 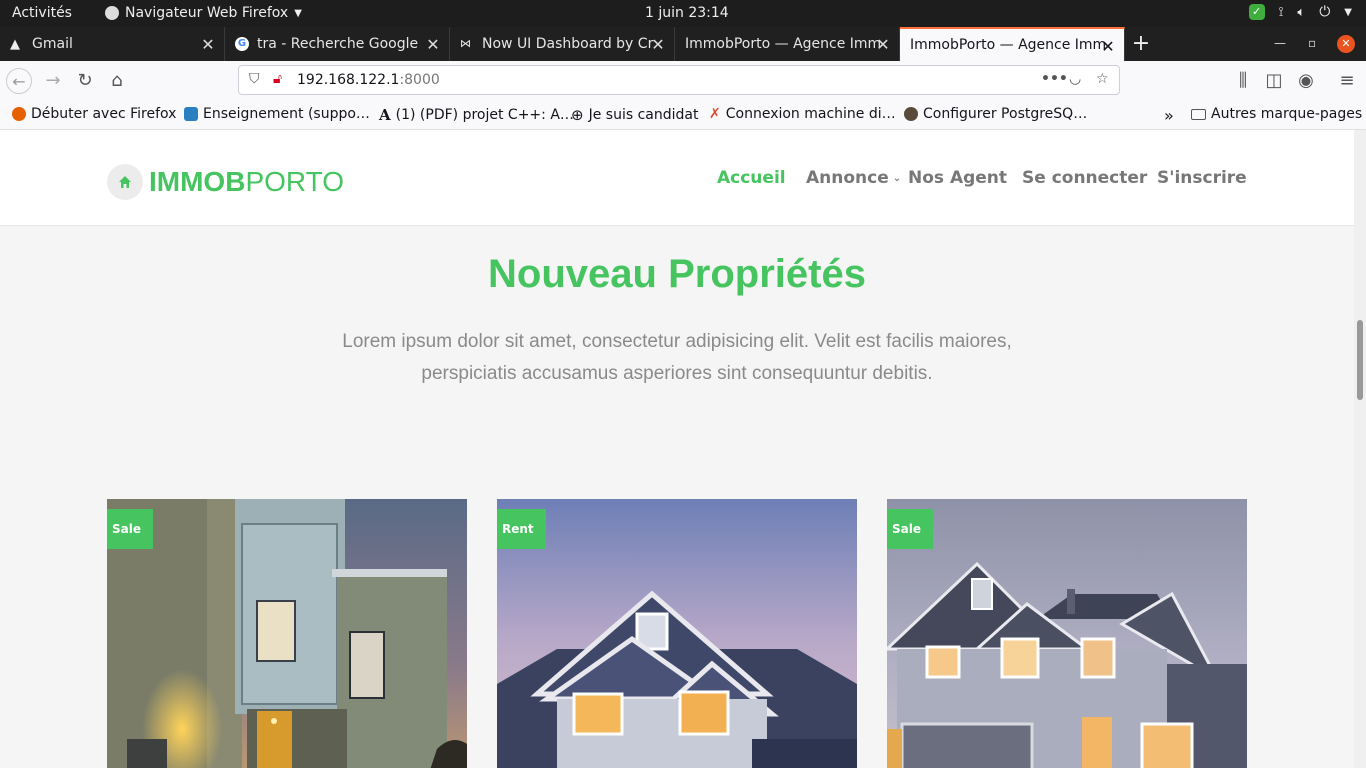 What do you see at coordinates (254, 79) in the screenshot?
I see `shield-icon: ⛉` at bounding box center [254, 79].